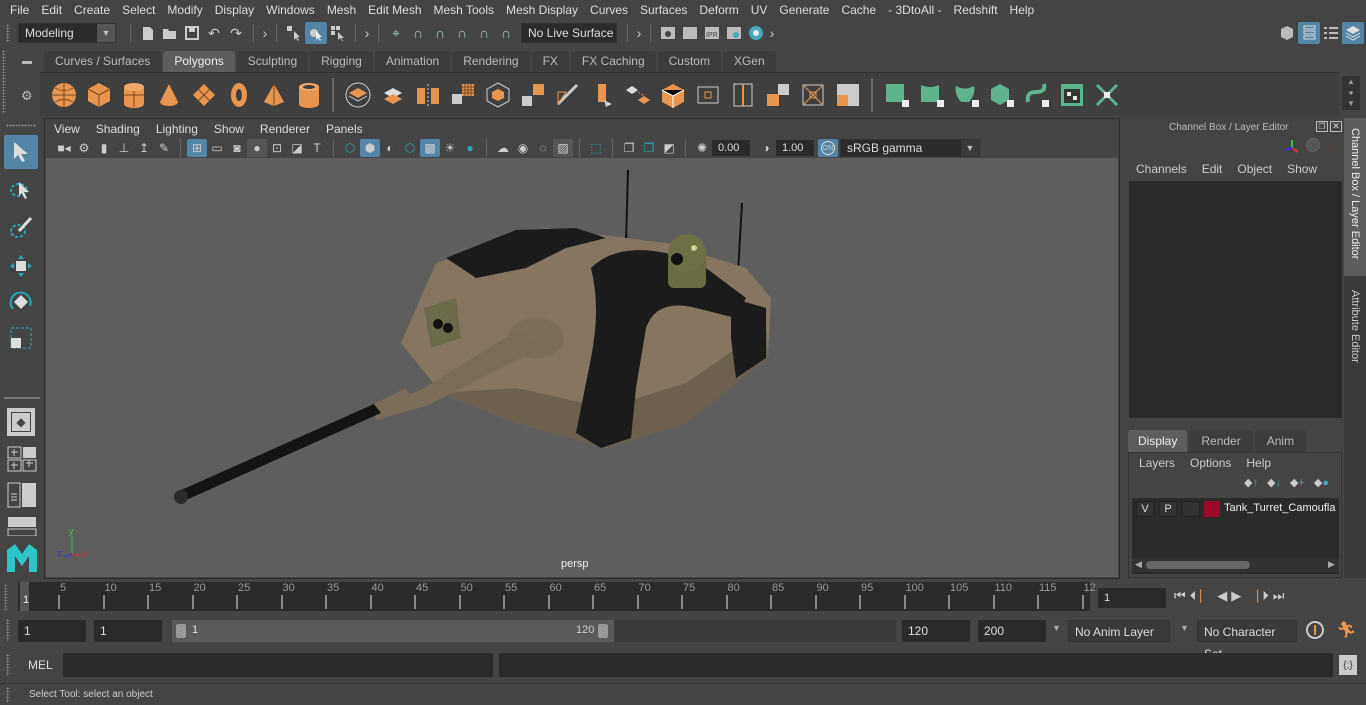 This screenshot has width=1366, height=705. What do you see at coordinates (1145, 509) in the screenshot?
I see `layer-visibility-toggle: V` at bounding box center [1145, 509].